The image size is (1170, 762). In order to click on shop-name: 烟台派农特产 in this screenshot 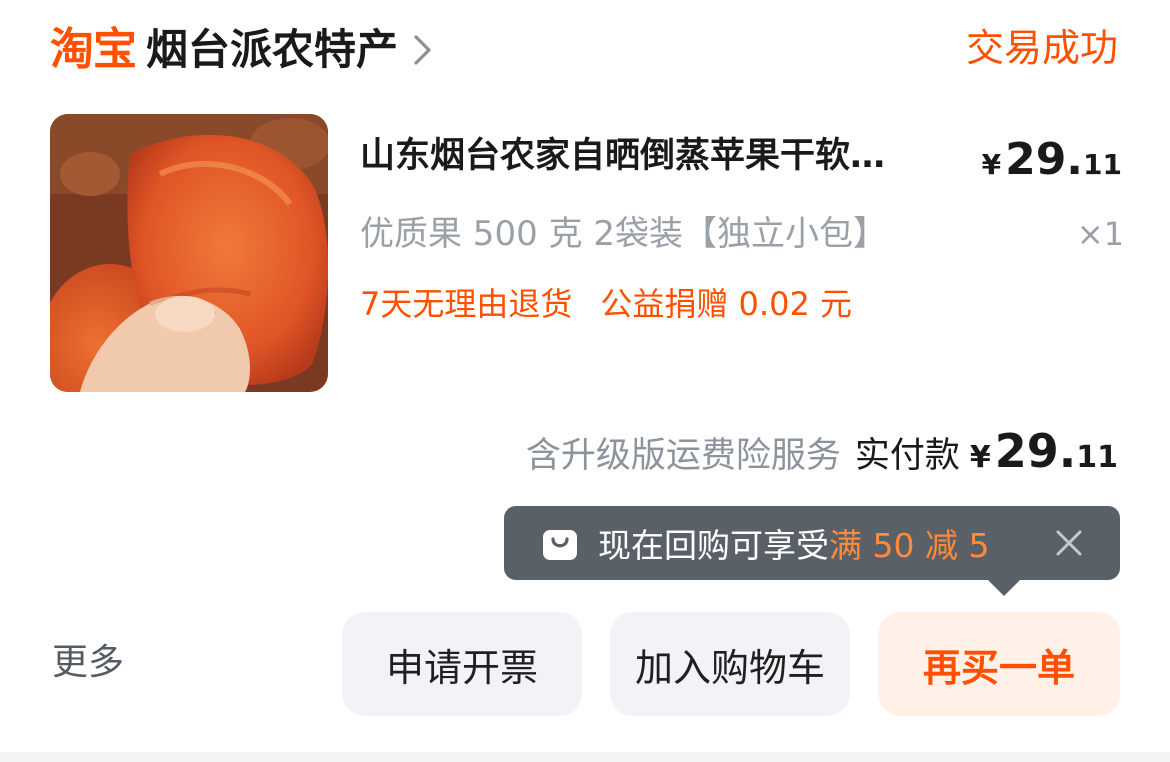, I will do `click(272, 50)`.